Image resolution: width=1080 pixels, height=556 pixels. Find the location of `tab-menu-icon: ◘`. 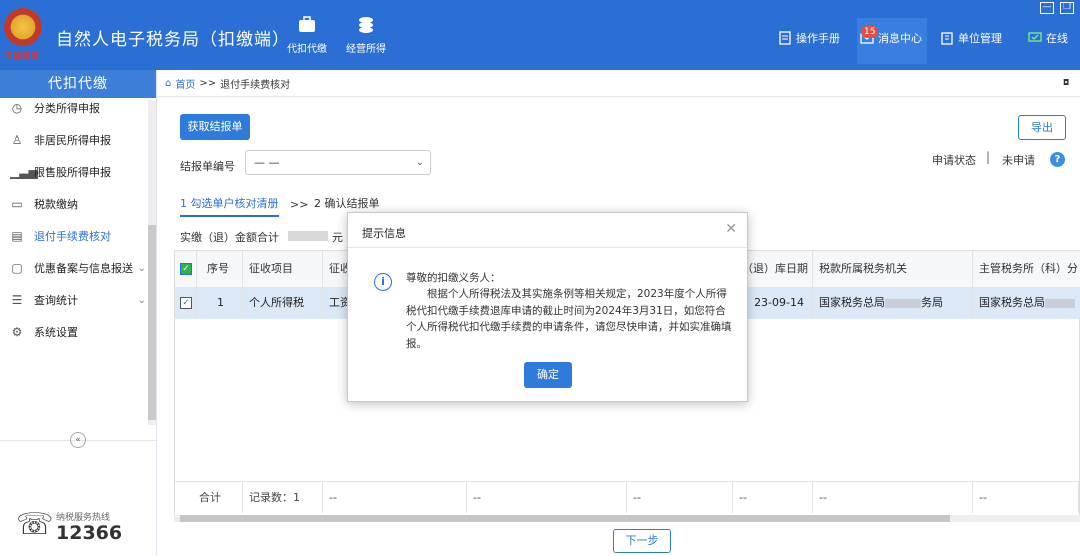

tab-menu-icon: ◘ is located at coordinates (1066, 82).